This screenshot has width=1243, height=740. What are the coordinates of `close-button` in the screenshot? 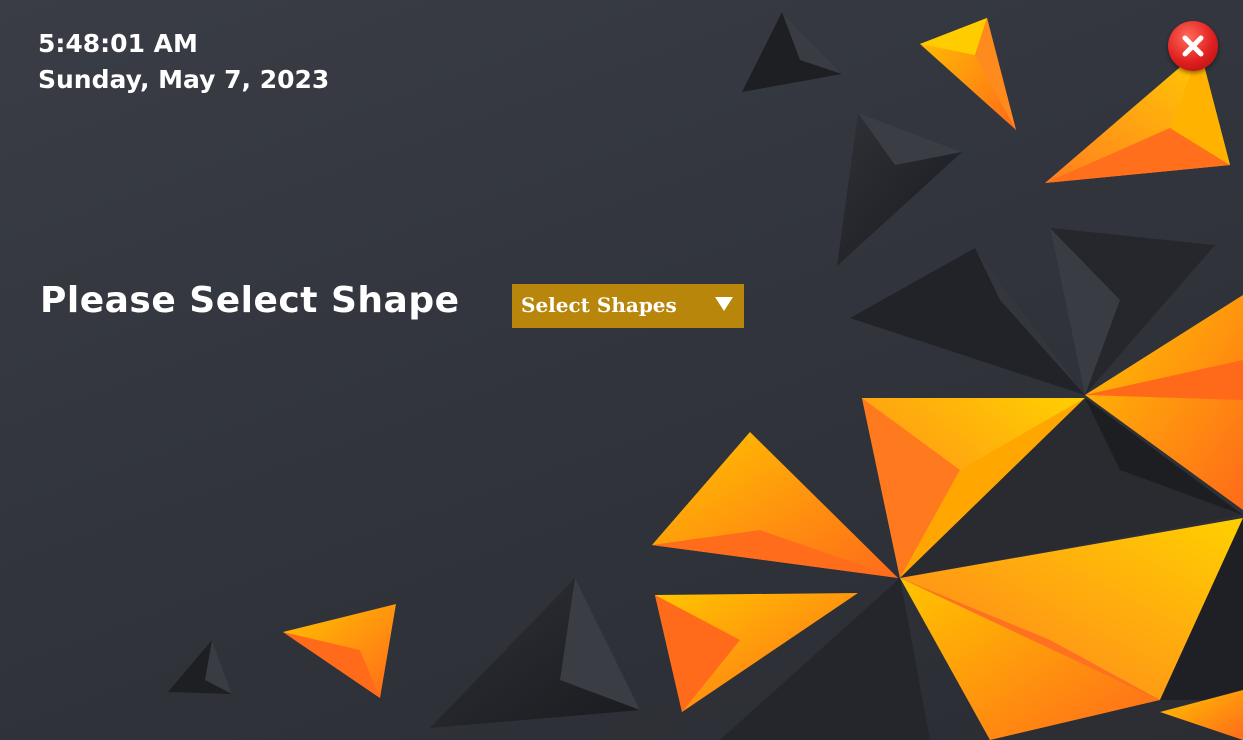 It's located at (1193, 46).